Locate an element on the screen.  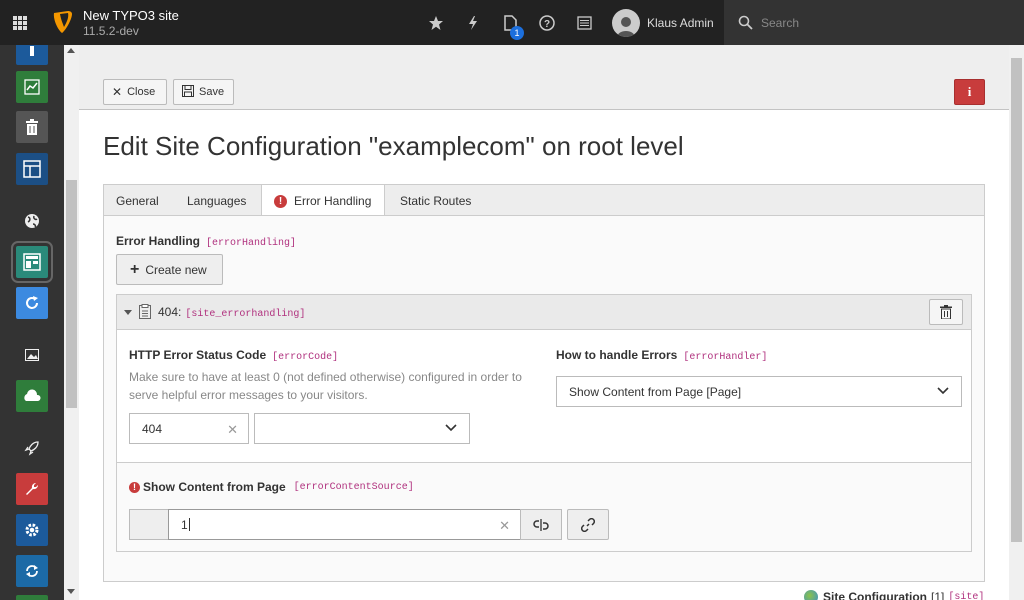
info-icon: i is located at coordinates (969, 91).